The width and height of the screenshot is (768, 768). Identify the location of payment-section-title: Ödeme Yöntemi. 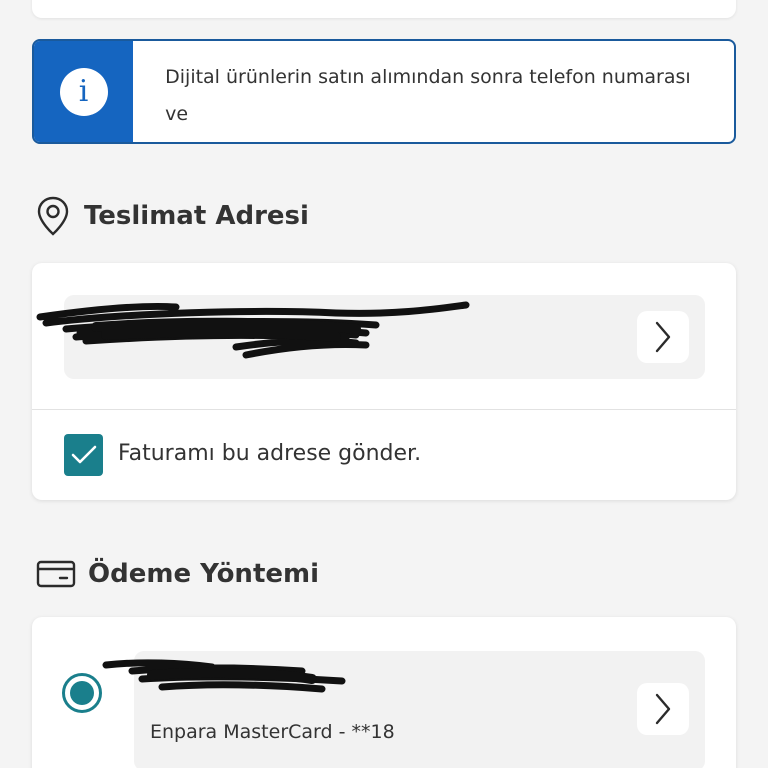
(204, 574).